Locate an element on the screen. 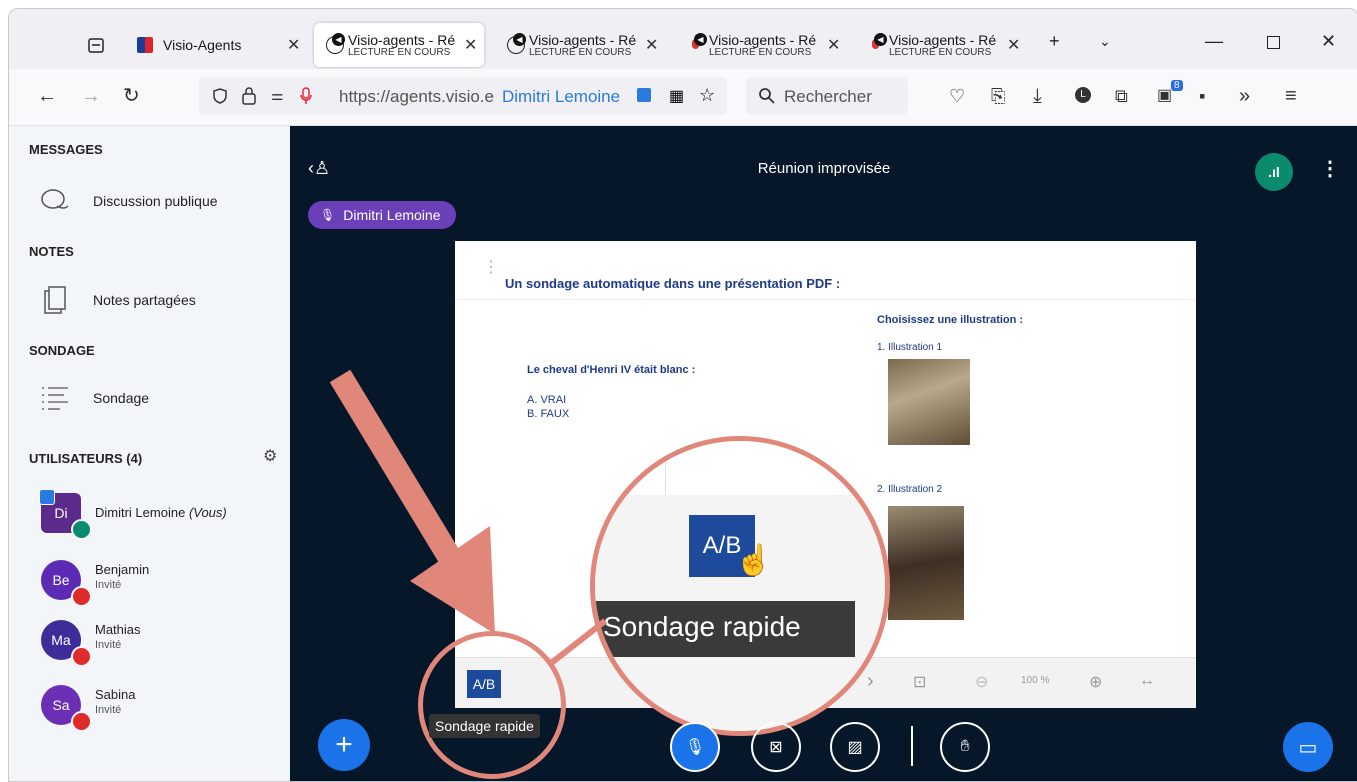 This screenshot has height=782, width=1357. user-name: Sabina is located at coordinates (115, 694).